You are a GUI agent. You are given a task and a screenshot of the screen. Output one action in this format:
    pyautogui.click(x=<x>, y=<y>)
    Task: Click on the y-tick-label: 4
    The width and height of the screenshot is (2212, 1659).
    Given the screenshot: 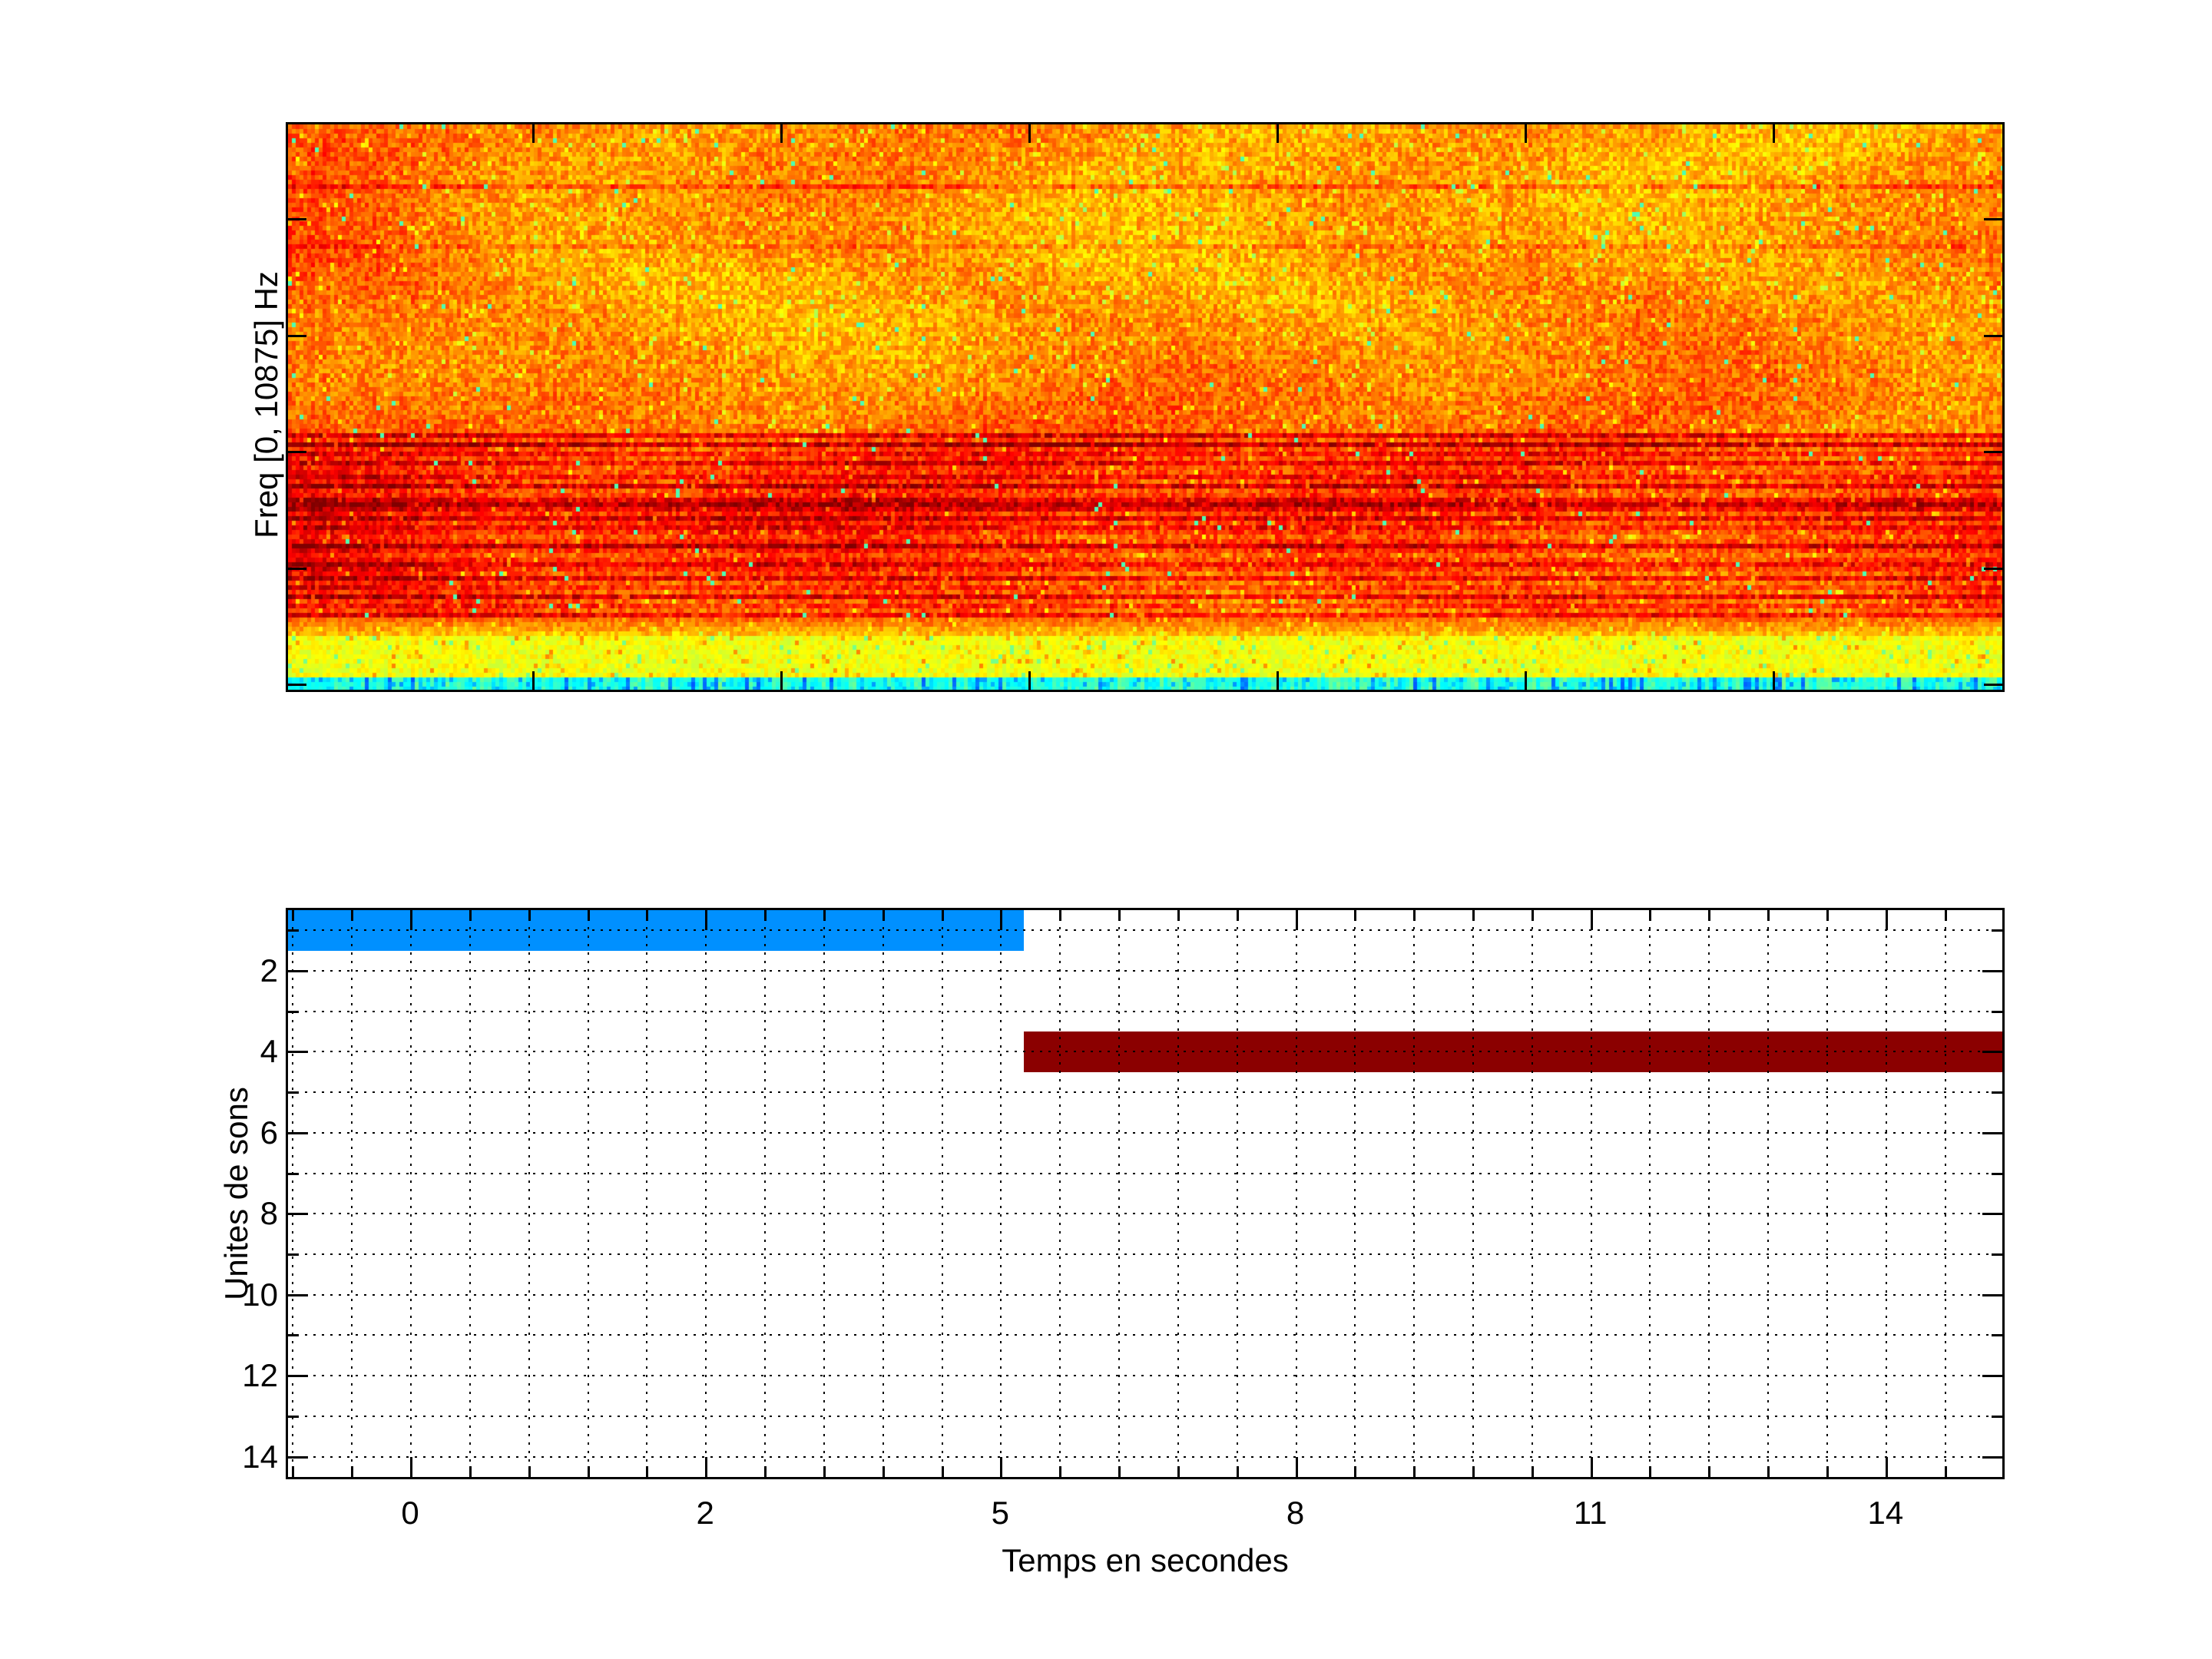 What is the action you would take?
    pyautogui.click(x=269, y=1051)
    